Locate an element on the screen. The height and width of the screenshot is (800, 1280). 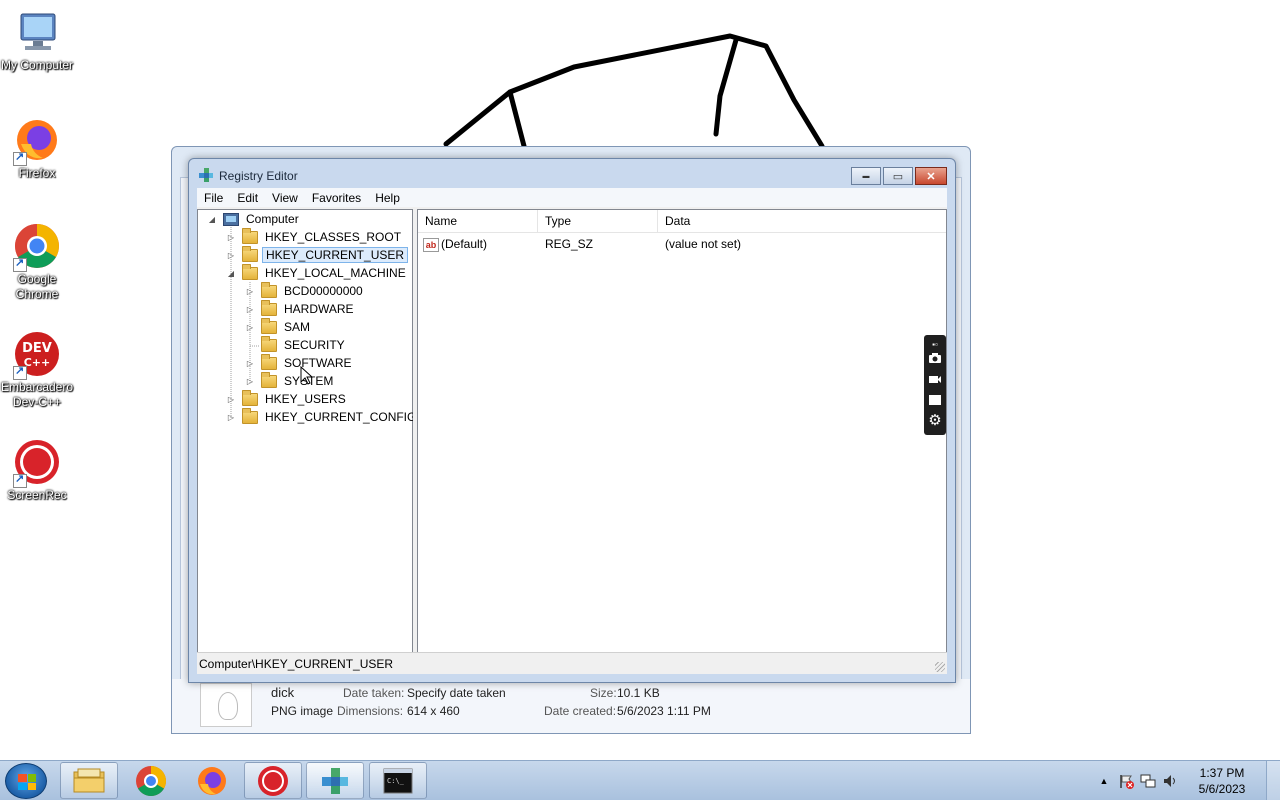
start-button is located at coordinates (26, 781).